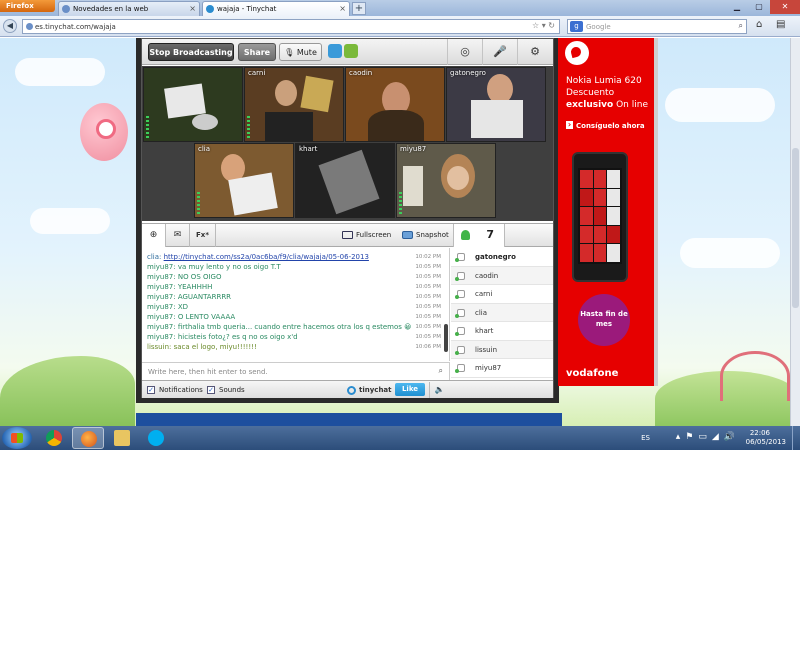  Describe the element at coordinates (464, 52) in the screenshot. I see `camera-settings-icon: ◎` at that location.